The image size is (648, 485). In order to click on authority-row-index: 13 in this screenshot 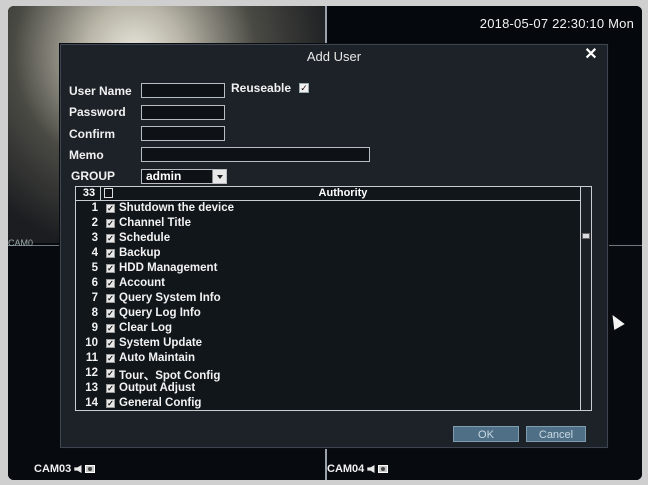, I will do `click(91, 388)`.